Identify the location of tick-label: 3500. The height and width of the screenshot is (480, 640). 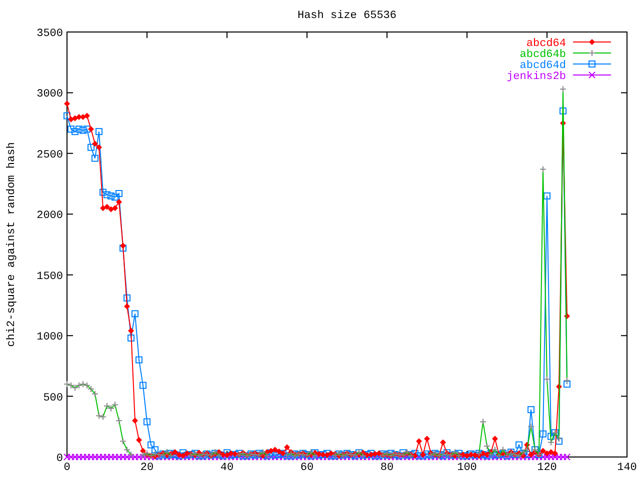
(49, 34).